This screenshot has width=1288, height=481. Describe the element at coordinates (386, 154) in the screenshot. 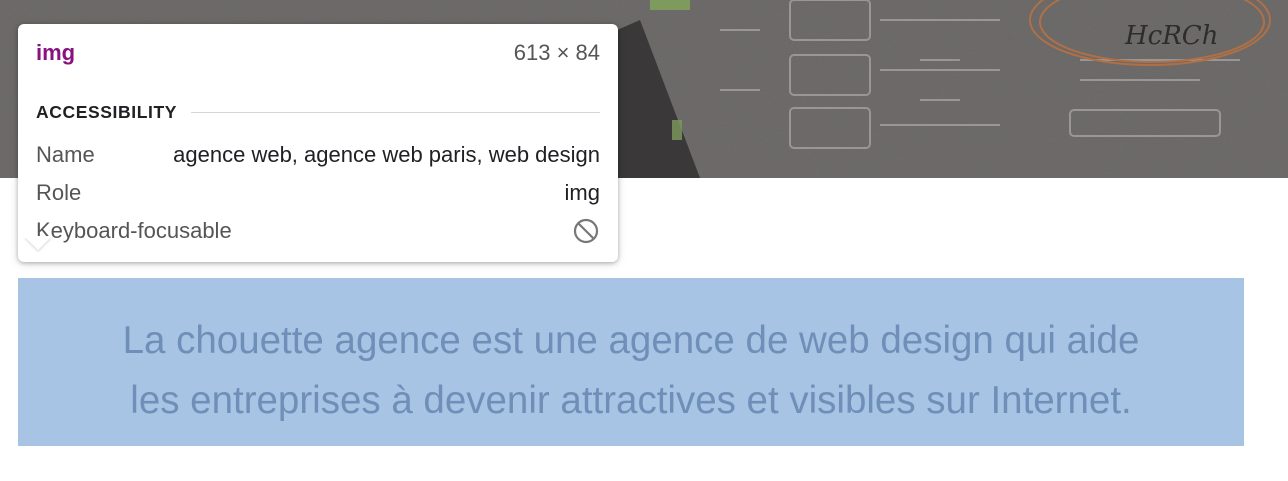

I see `accessible-name-value: agence web, agence web paris, web design` at that location.